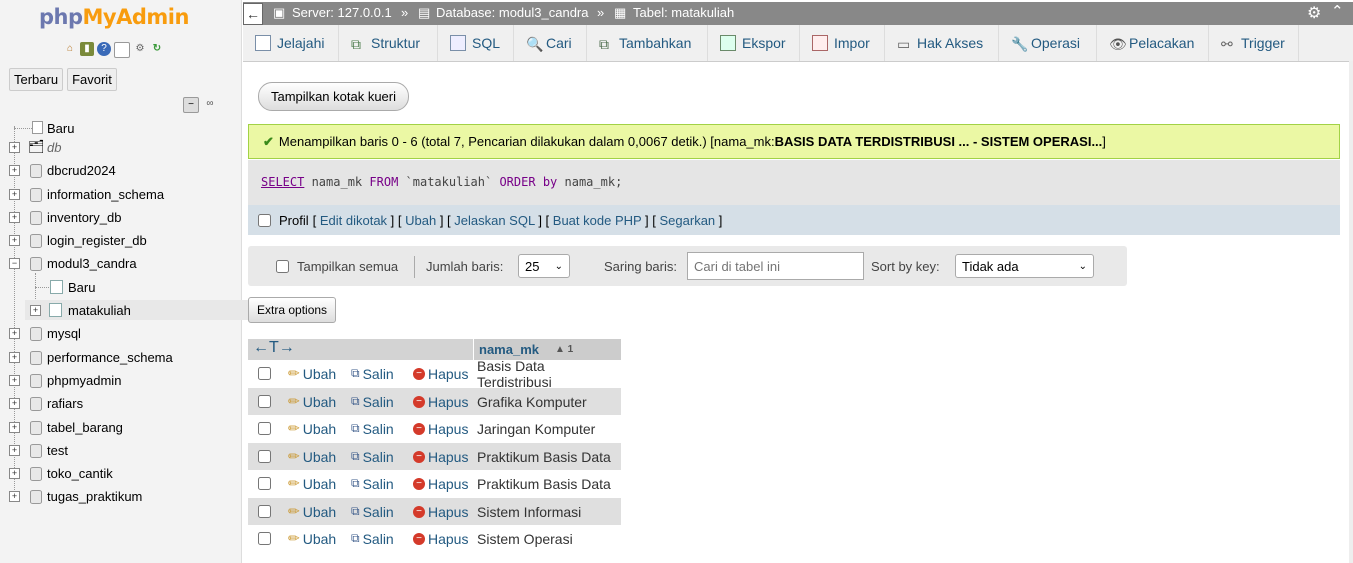 The height and width of the screenshot is (563, 1353). Describe the element at coordinates (1254, 43) in the screenshot. I see `tab-triggers: ⚯ Trigger` at that location.